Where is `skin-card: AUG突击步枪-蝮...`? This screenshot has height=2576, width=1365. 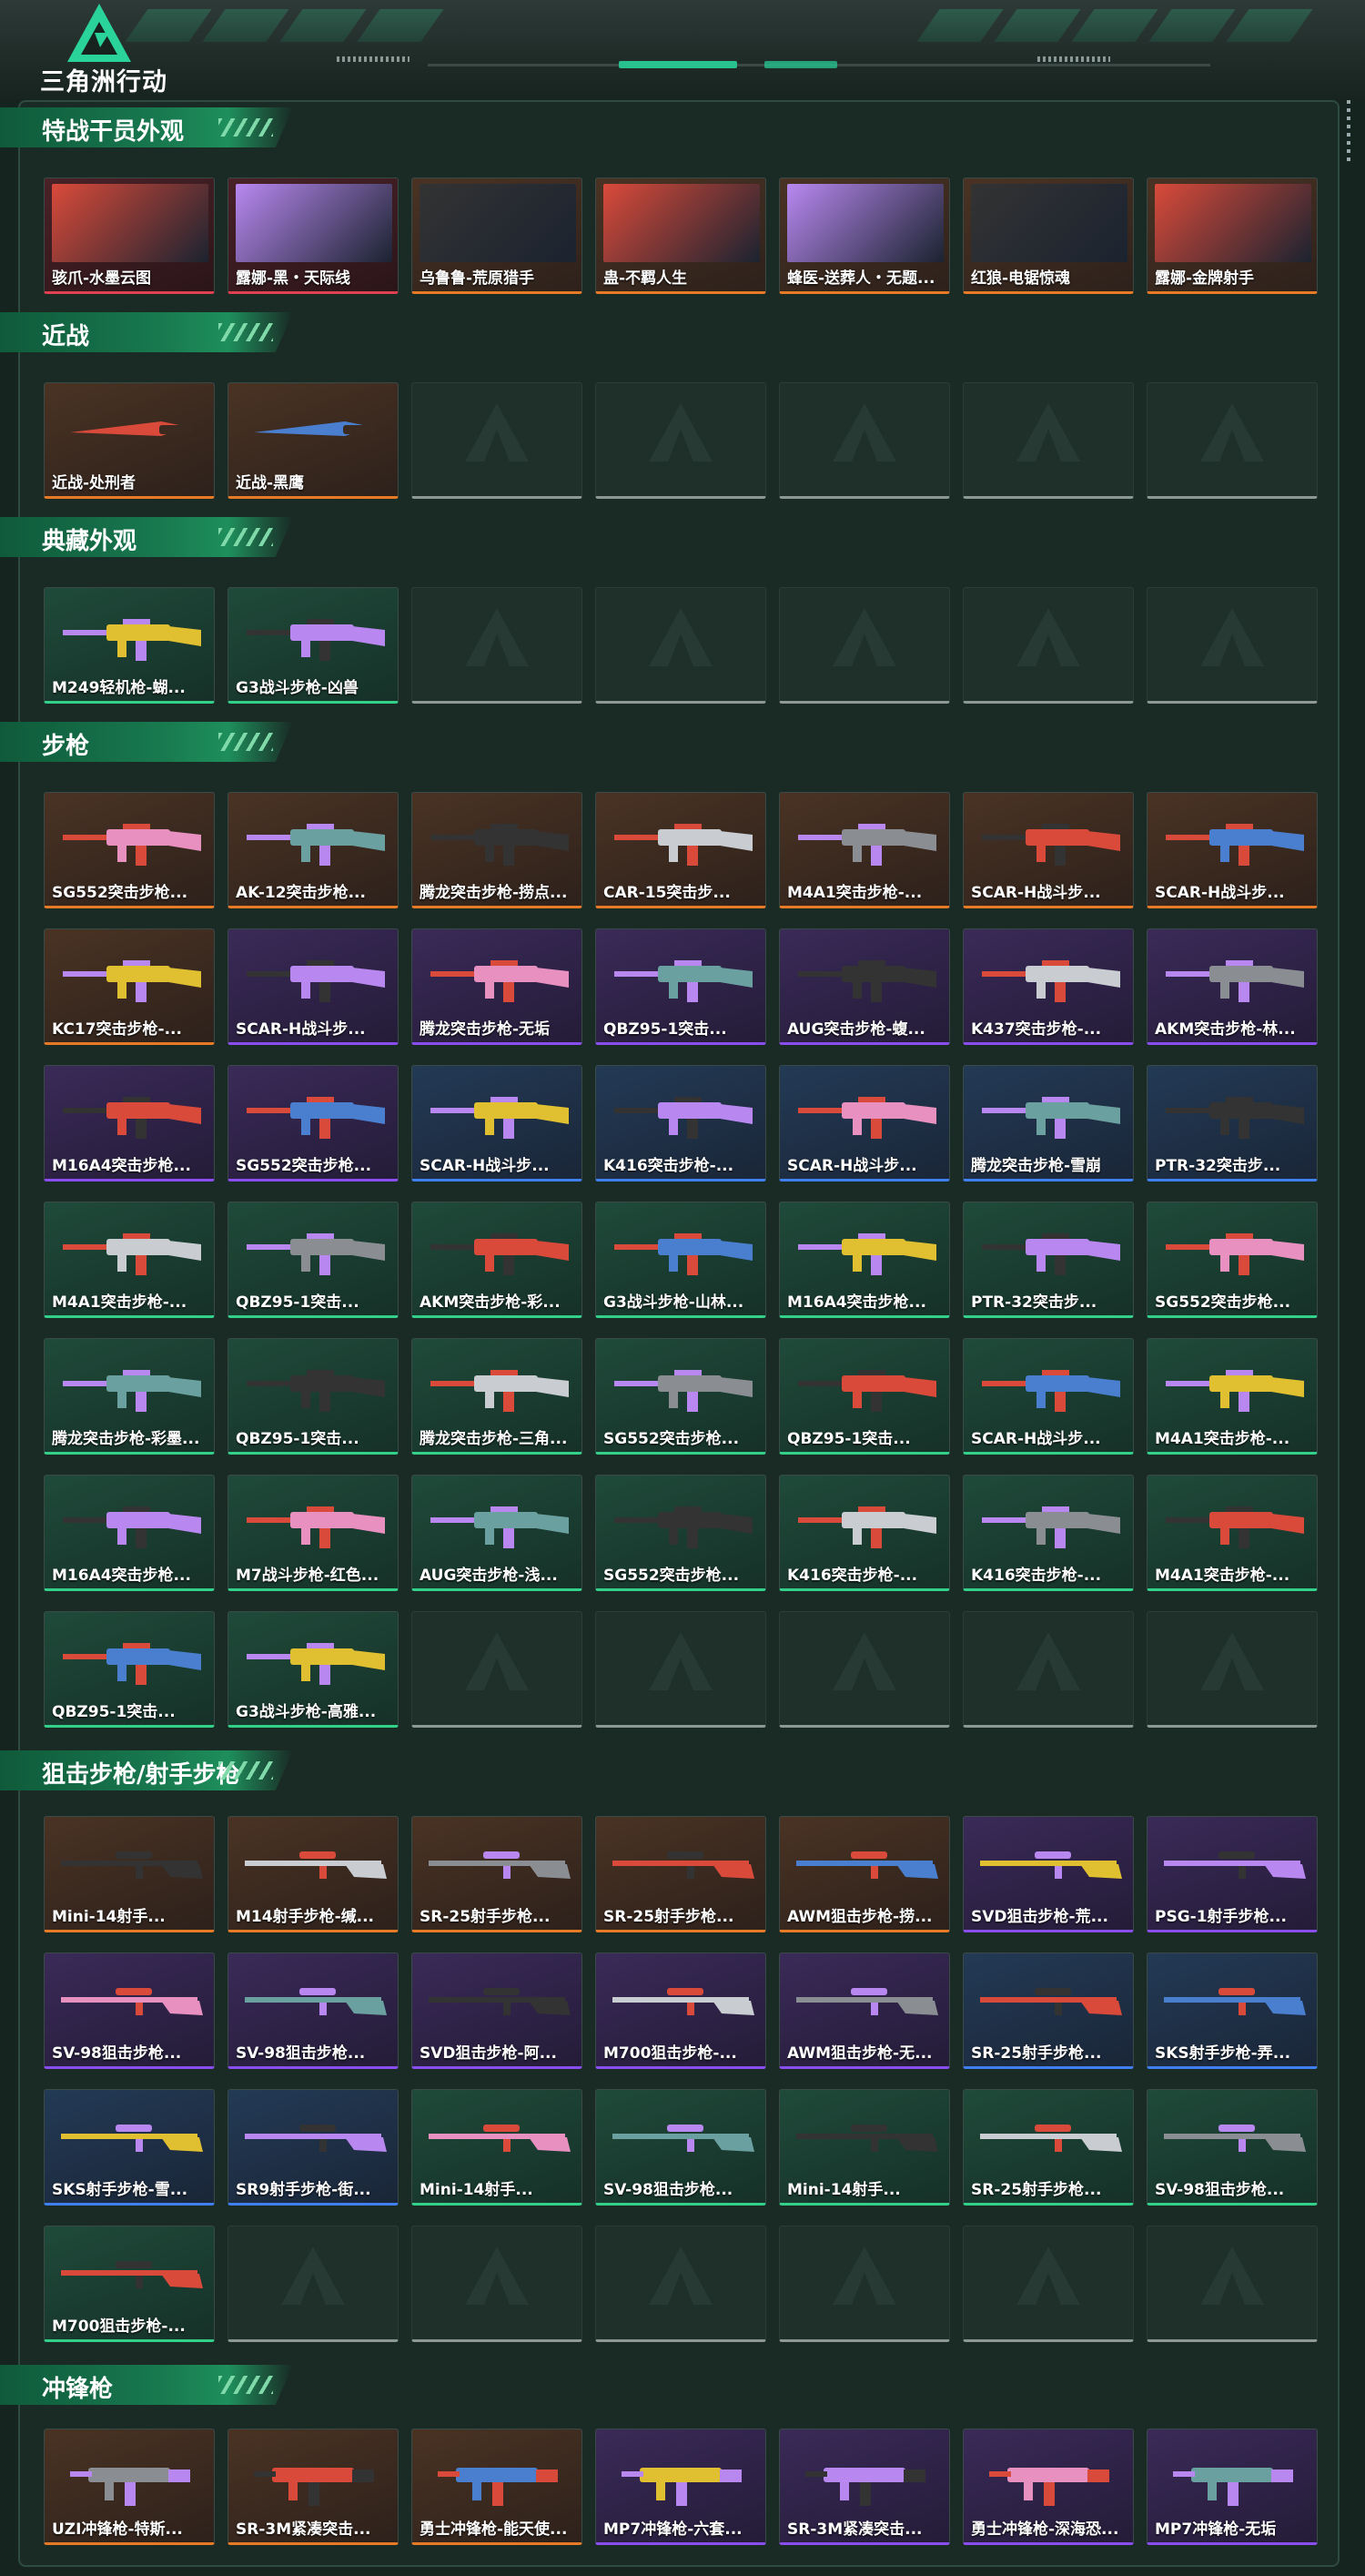 skin-card: AUG突击步枪-蝮... is located at coordinates (865, 986).